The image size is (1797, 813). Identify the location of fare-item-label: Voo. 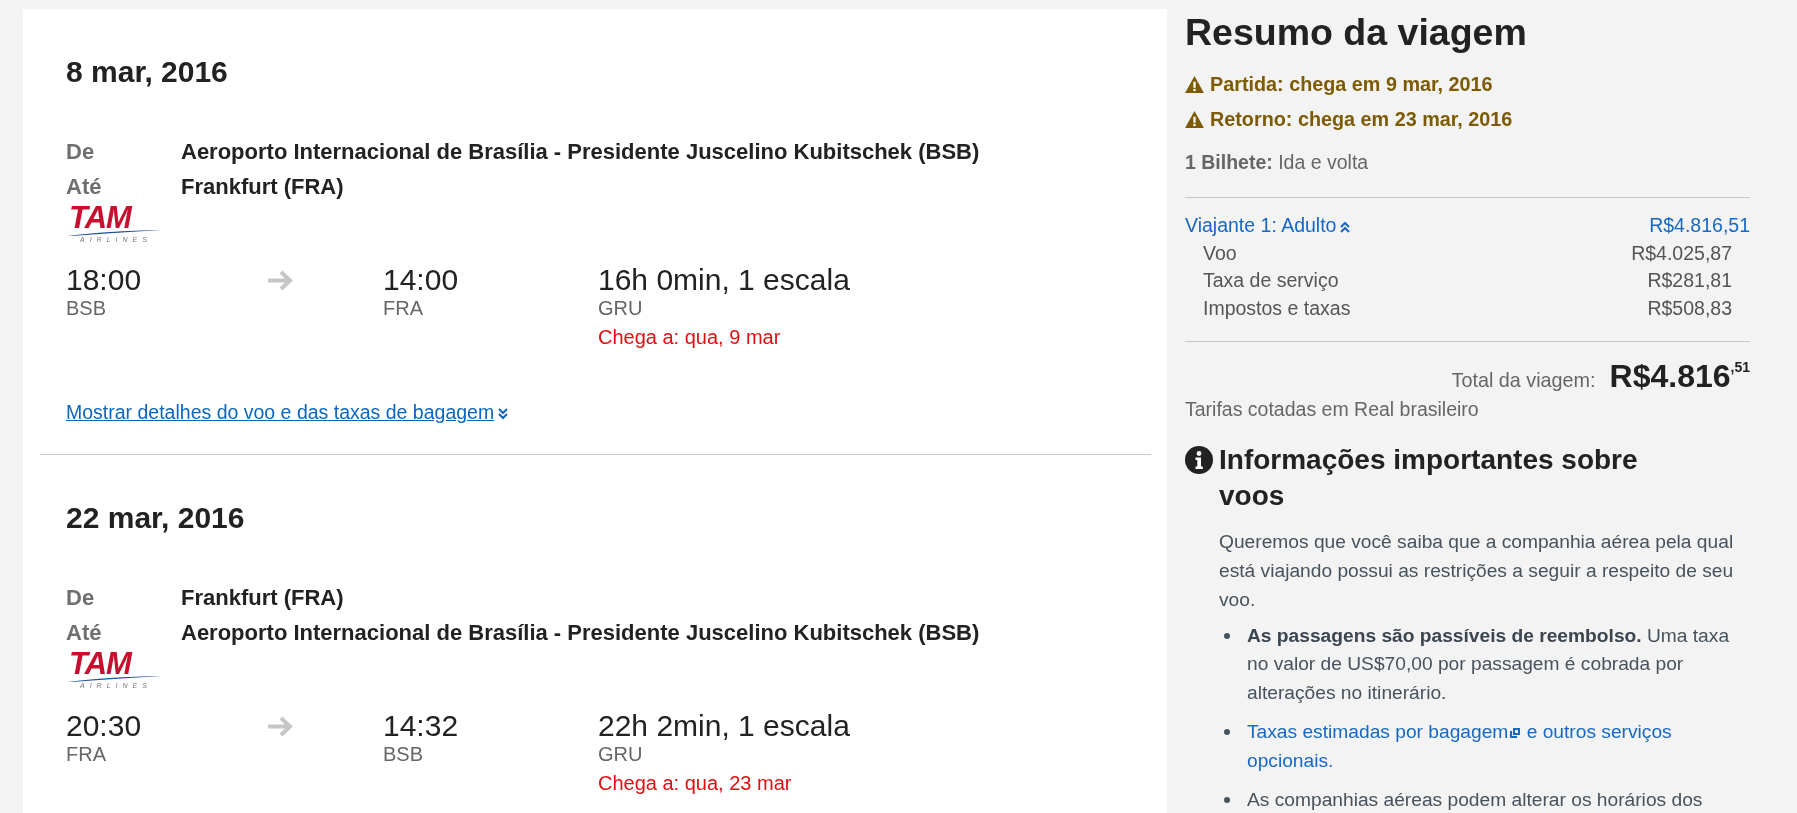
(1220, 253).